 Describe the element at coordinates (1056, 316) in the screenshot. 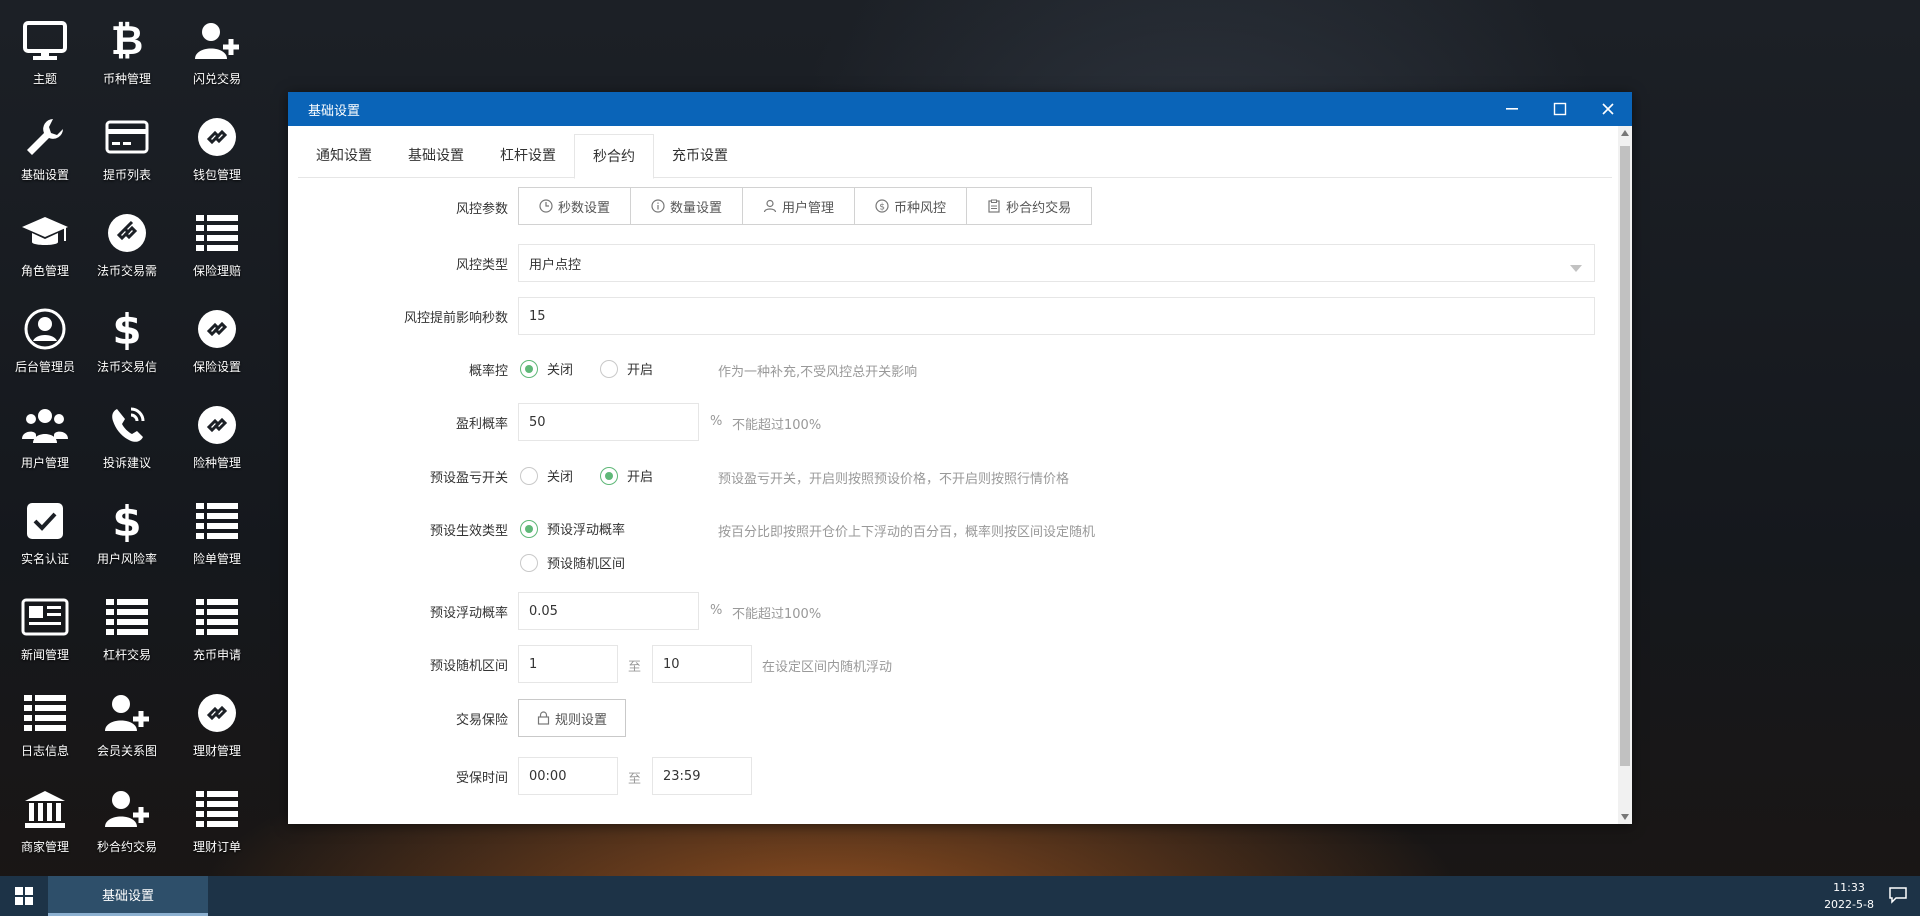

I see `risk-seconds-input: 15` at that location.